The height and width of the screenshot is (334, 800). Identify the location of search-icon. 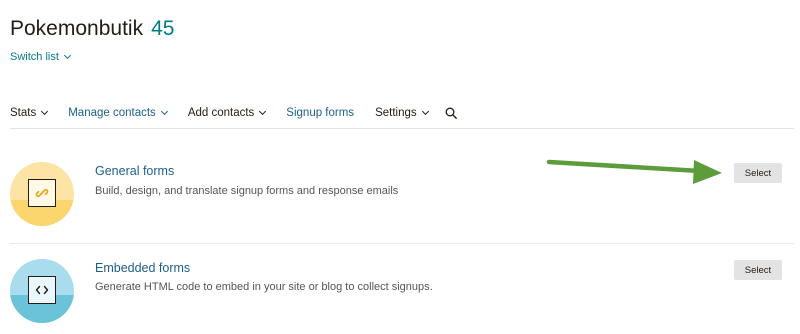
(451, 113).